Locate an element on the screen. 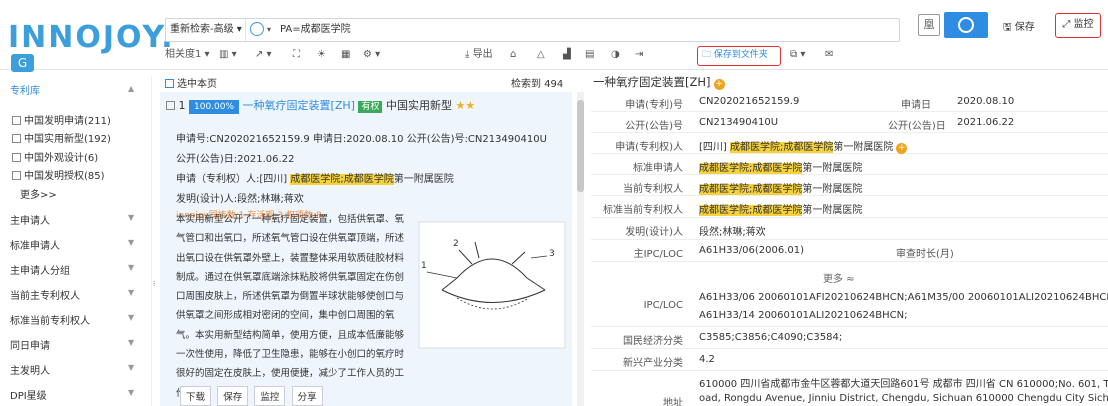 The height and width of the screenshot is (406, 1108). field-label: 发明(设计)人 is located at coordinates (654, 232).